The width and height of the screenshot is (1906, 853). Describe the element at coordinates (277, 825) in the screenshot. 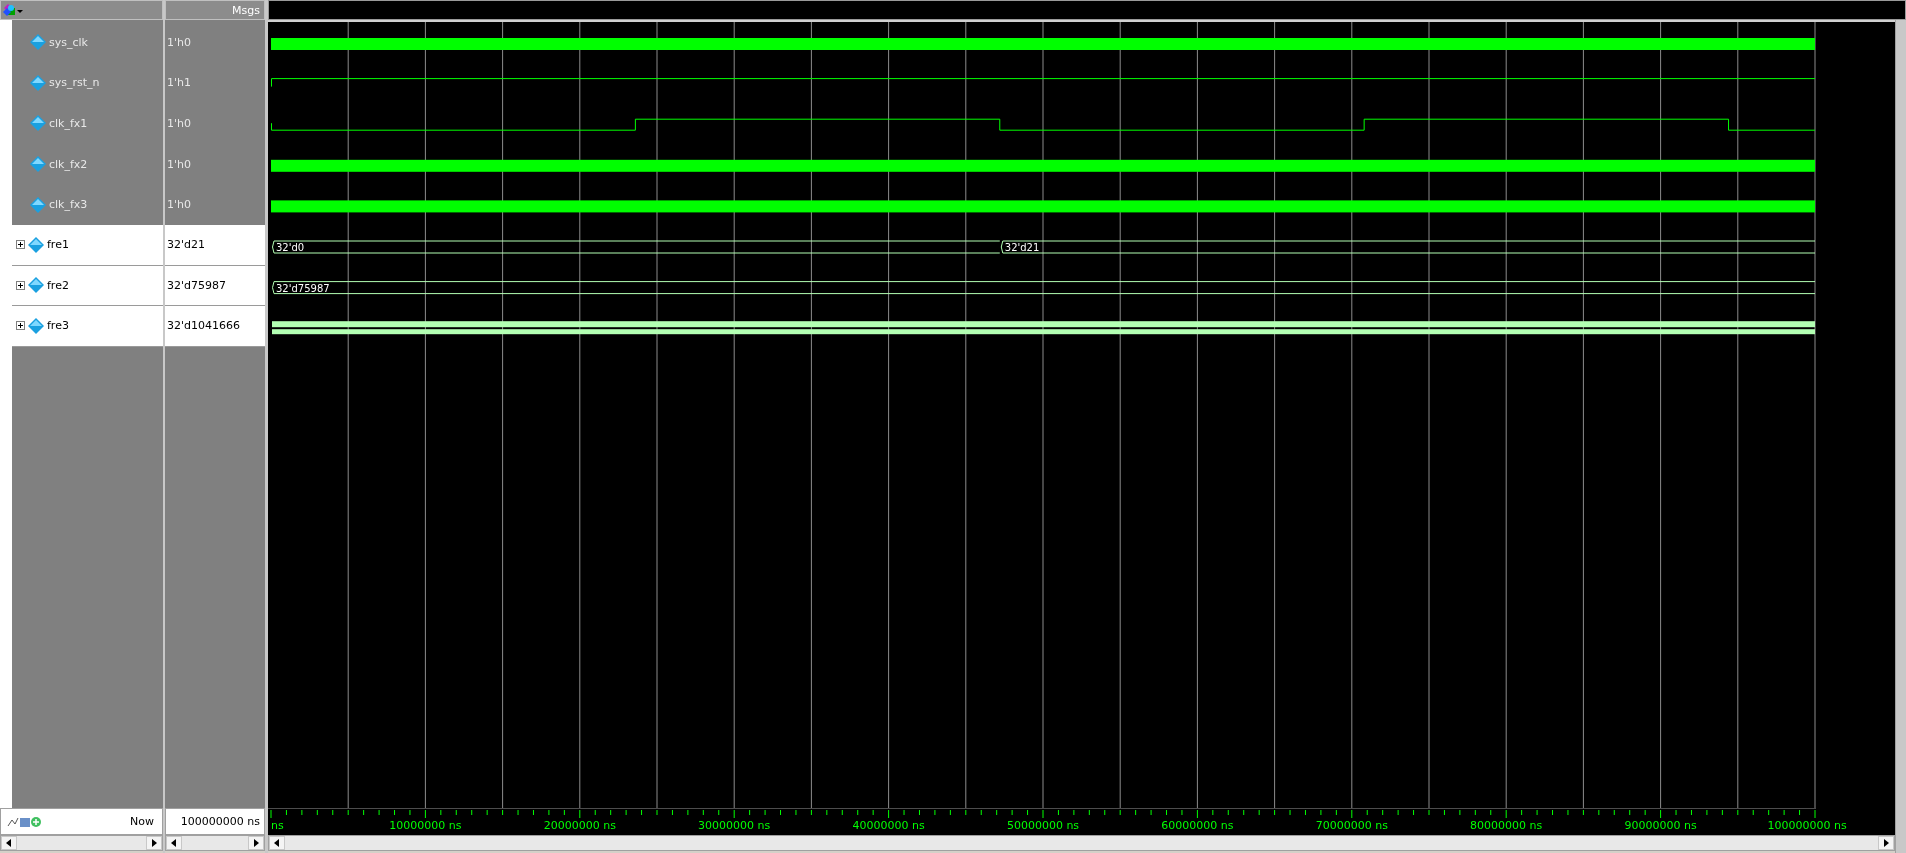

I see `time-label: ns` at that location.